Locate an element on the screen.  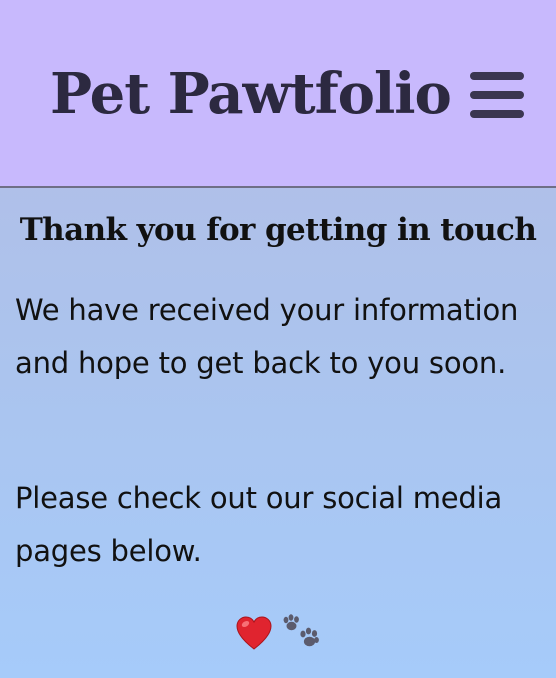
site-title: Pet Pawtfolio is located at coordinates (251, 94).